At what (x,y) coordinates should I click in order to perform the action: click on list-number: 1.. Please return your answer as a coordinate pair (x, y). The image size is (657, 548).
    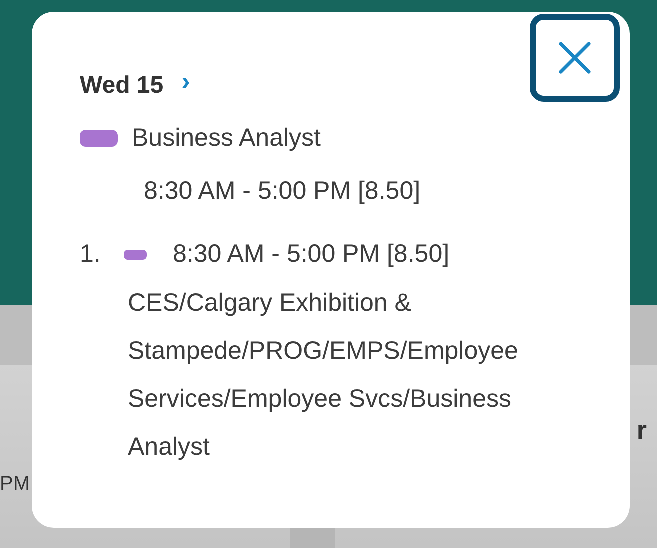
    Looking at the image, I should click on (91, 254).